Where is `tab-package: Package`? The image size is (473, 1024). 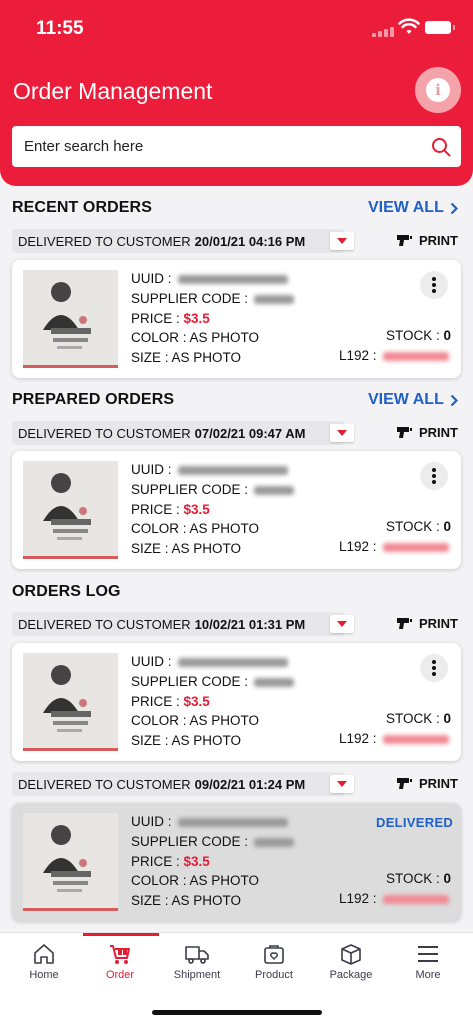 tab-package: Package is located at coordinates (351, 959).